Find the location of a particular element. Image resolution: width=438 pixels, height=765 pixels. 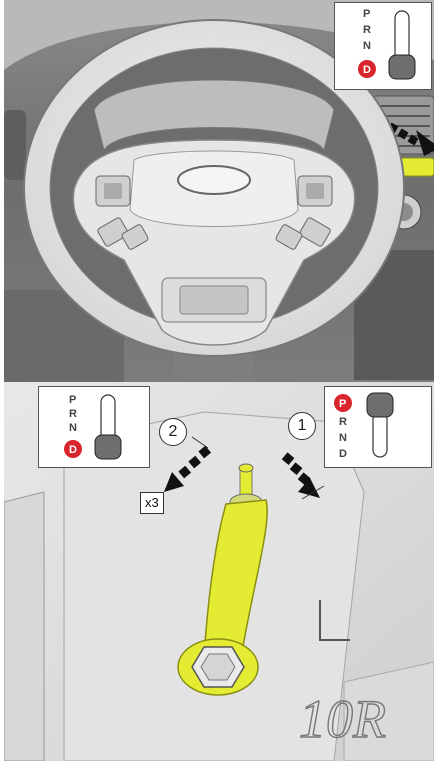

gear-selector-inset-top: P R N D is located at coordinates (383, 46).